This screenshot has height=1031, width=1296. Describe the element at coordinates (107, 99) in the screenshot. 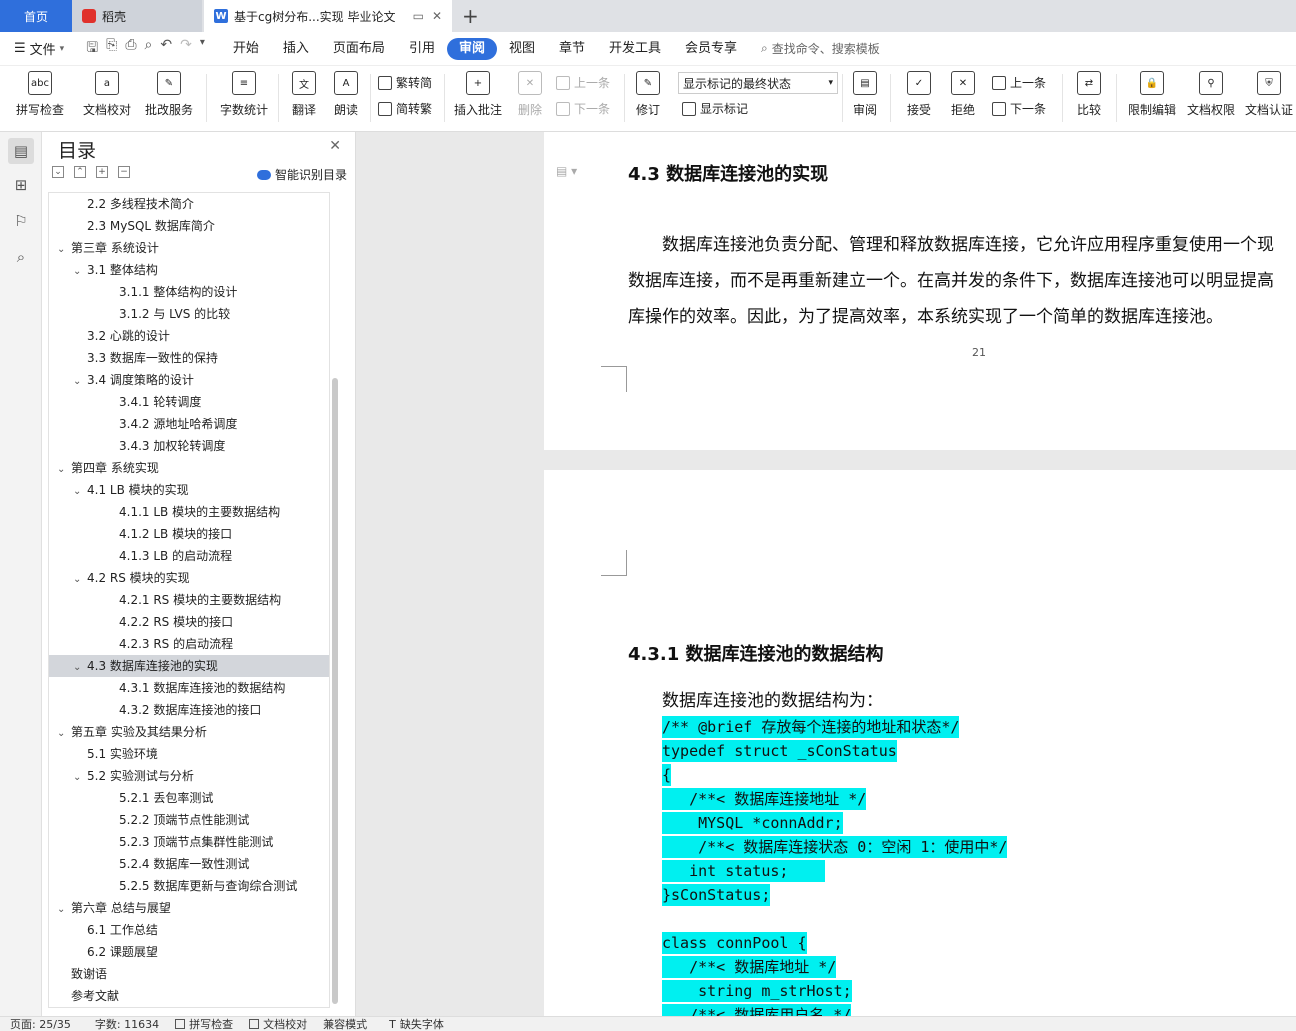

I see `doc-proof-button: a 文档校对` at that location.